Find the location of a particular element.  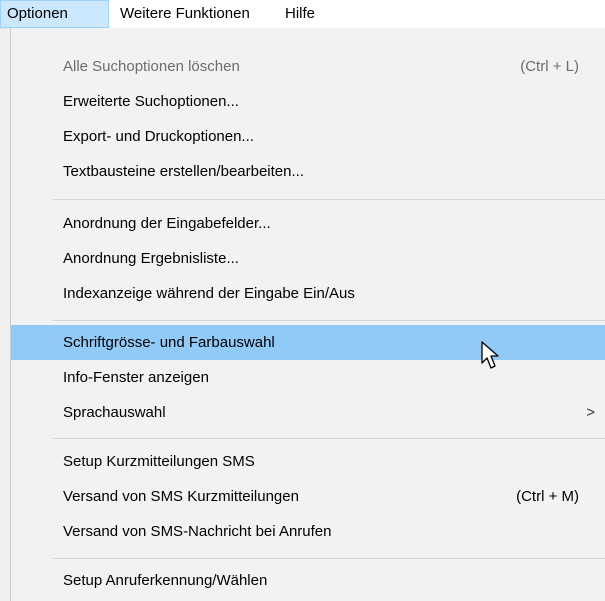

menu-item-label: Sprachauswahl is located at coordinates (114, 412).